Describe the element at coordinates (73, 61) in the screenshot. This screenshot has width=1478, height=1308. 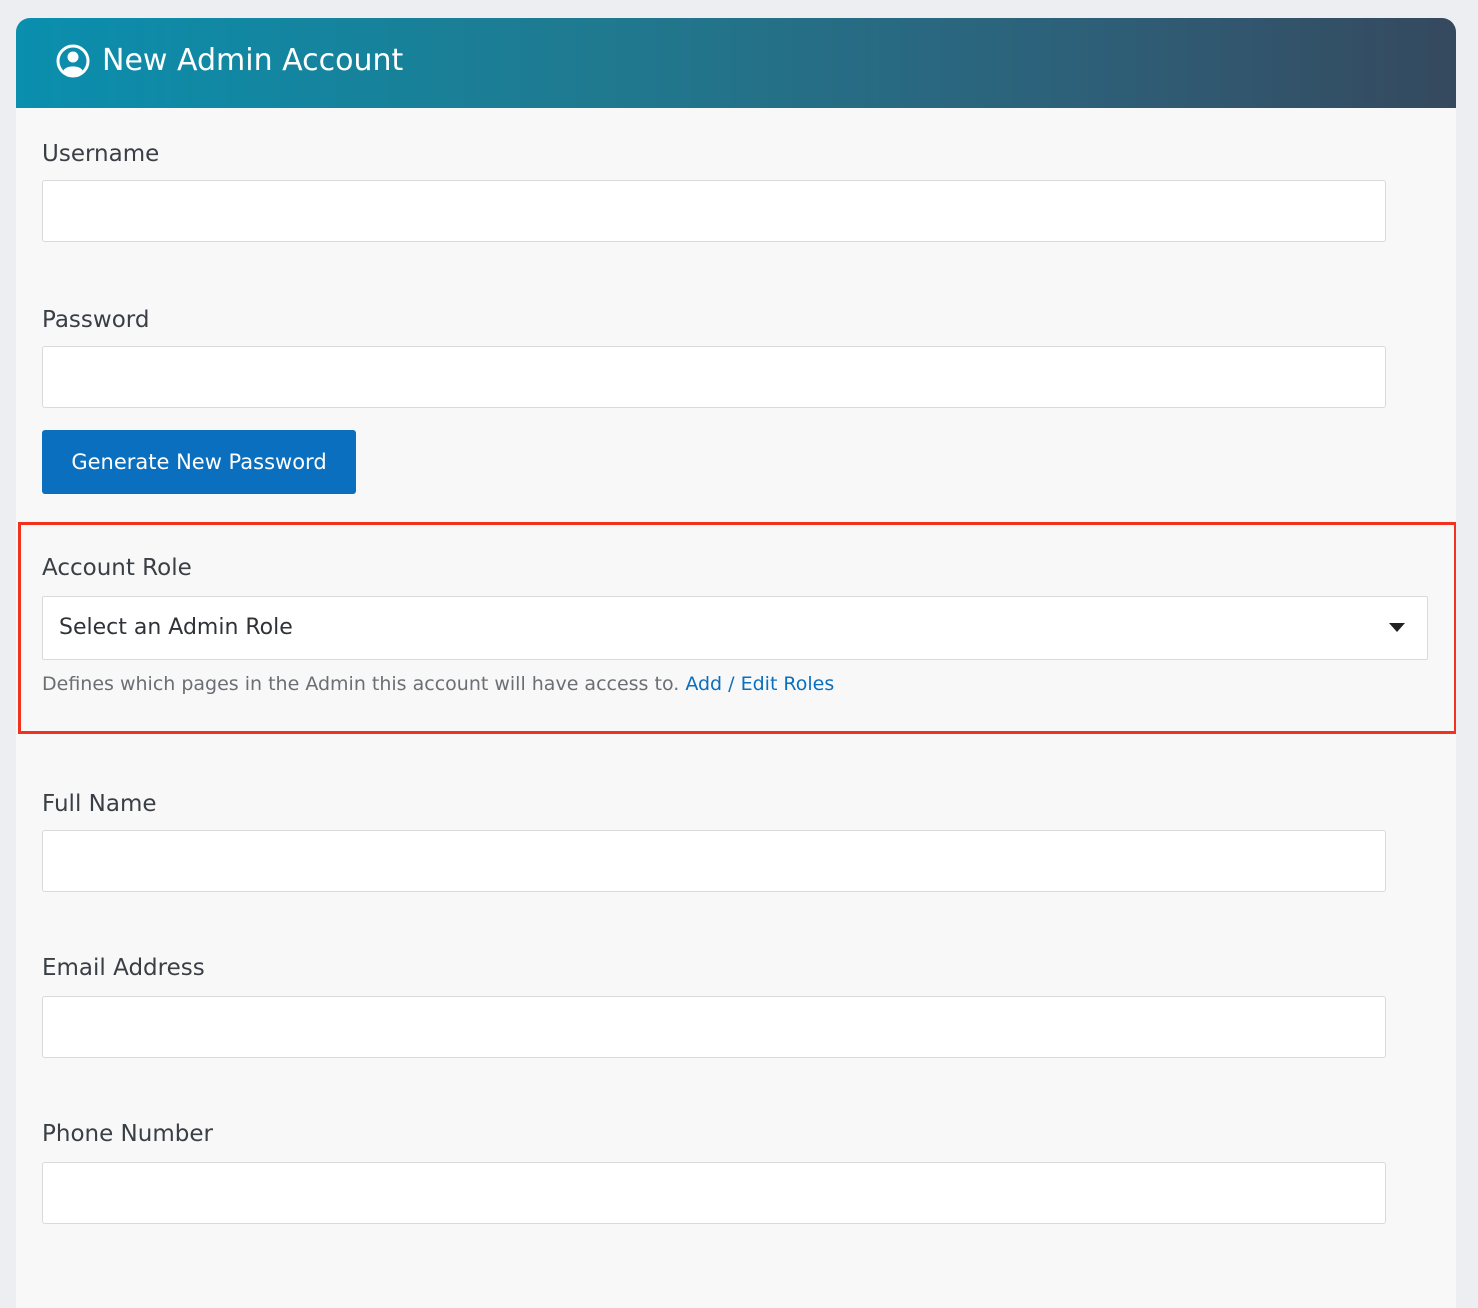
I see `user-circle-icon` at that location.